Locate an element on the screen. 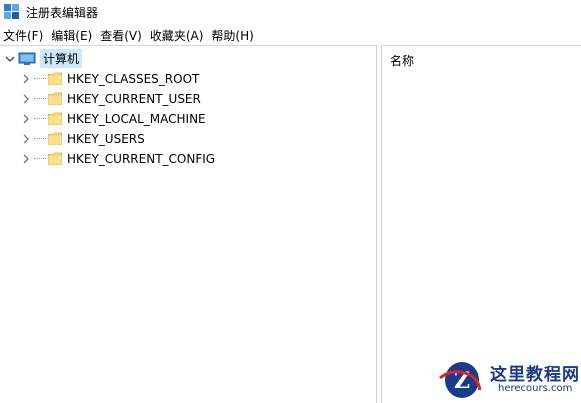 The height and width of the screenshot is (403, 581). watermark-logo-icon: Z is located at coordinates (460, 380).